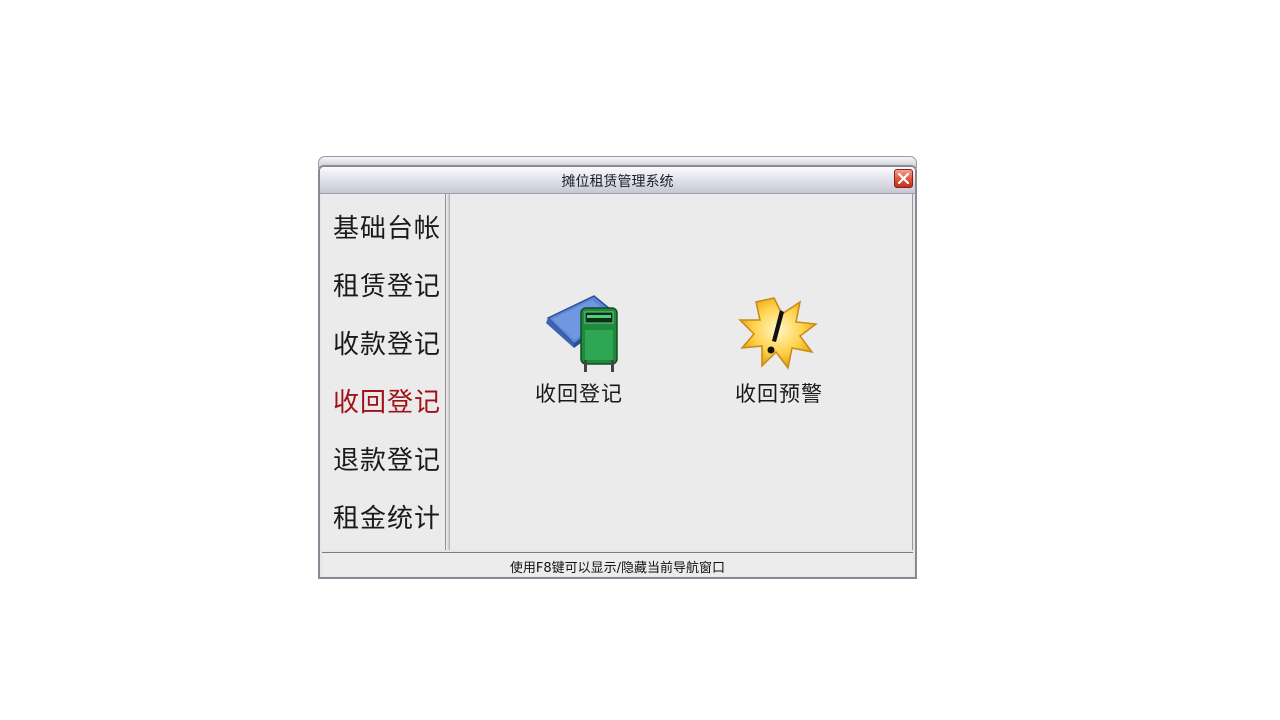 Image resolution: width=1280 pixels, height=720 pixels. I want to click on title-bar: 摊位租赁管理系统, so click(617, 180).